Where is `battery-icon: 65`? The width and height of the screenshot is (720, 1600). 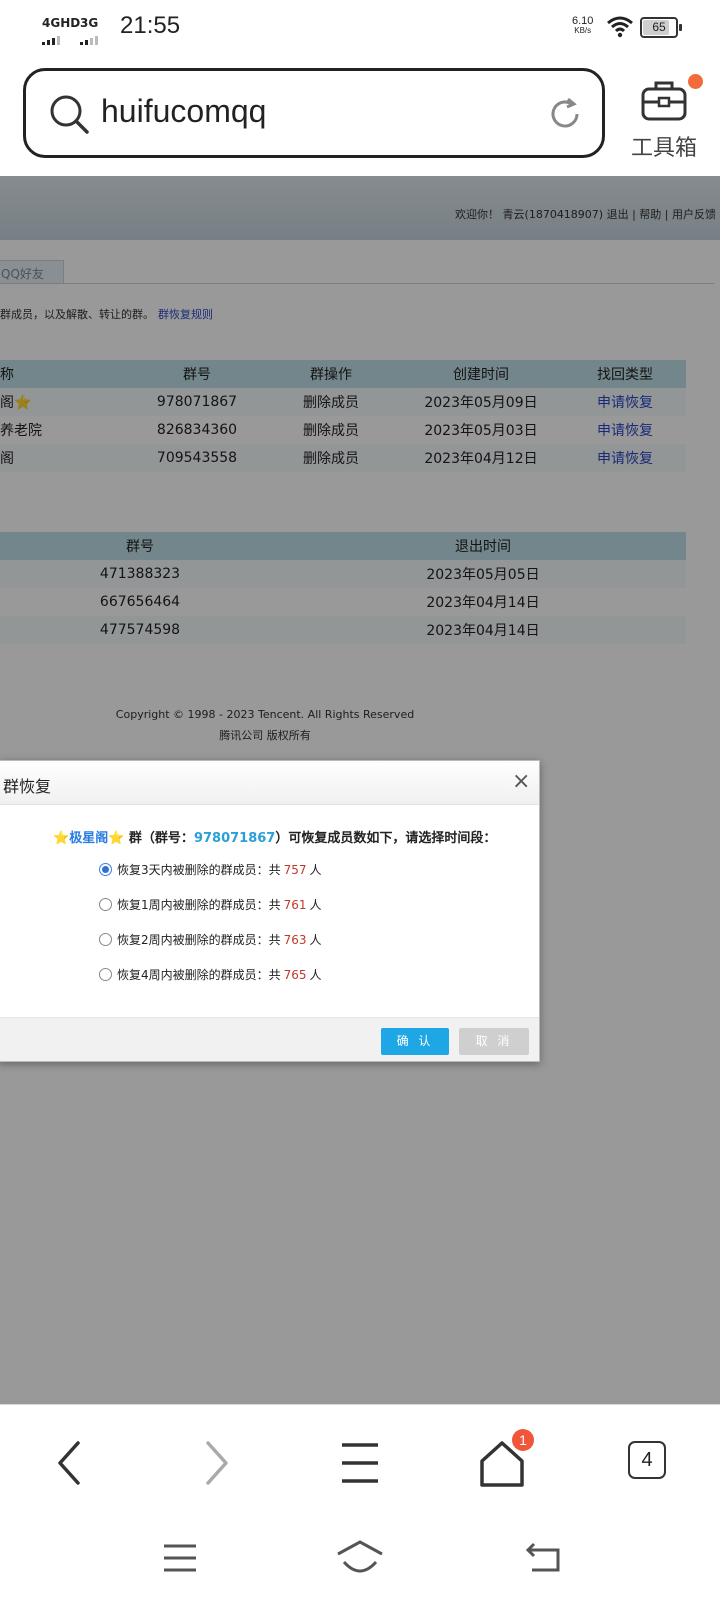
battery-icon: 65 is located at coordinates (661, 27).